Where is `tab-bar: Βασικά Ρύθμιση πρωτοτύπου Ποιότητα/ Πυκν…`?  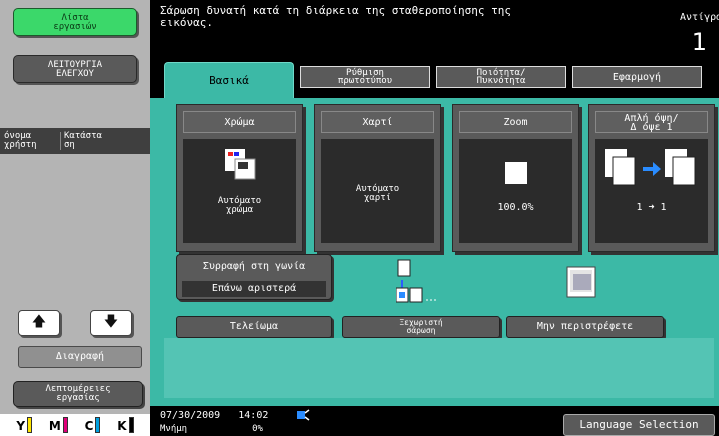 tab-bar: Βασικά Ρύθμιση πρωτοτύπου Ποιότητα/ Πυκν… is located at coordinates (434, 78).